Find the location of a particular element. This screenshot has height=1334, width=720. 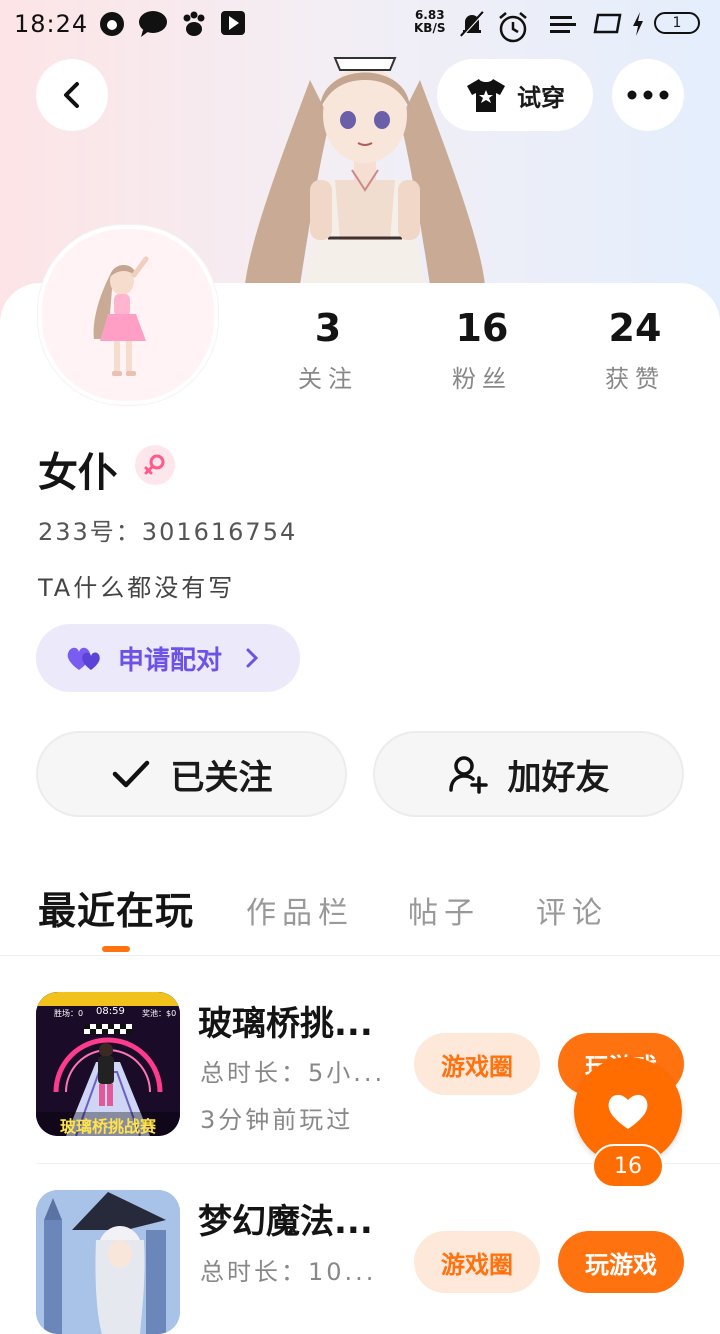

user-bio: TA什么都没有写 is located at coordinates (137, 588).